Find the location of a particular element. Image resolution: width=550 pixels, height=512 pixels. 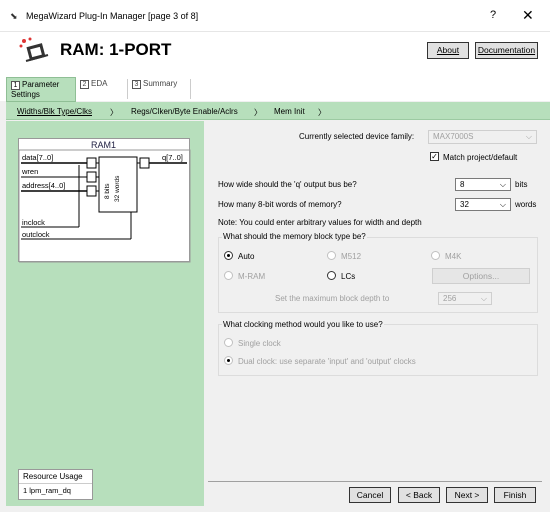

port-address: address[4..0] is located at coordinates (44, 185).